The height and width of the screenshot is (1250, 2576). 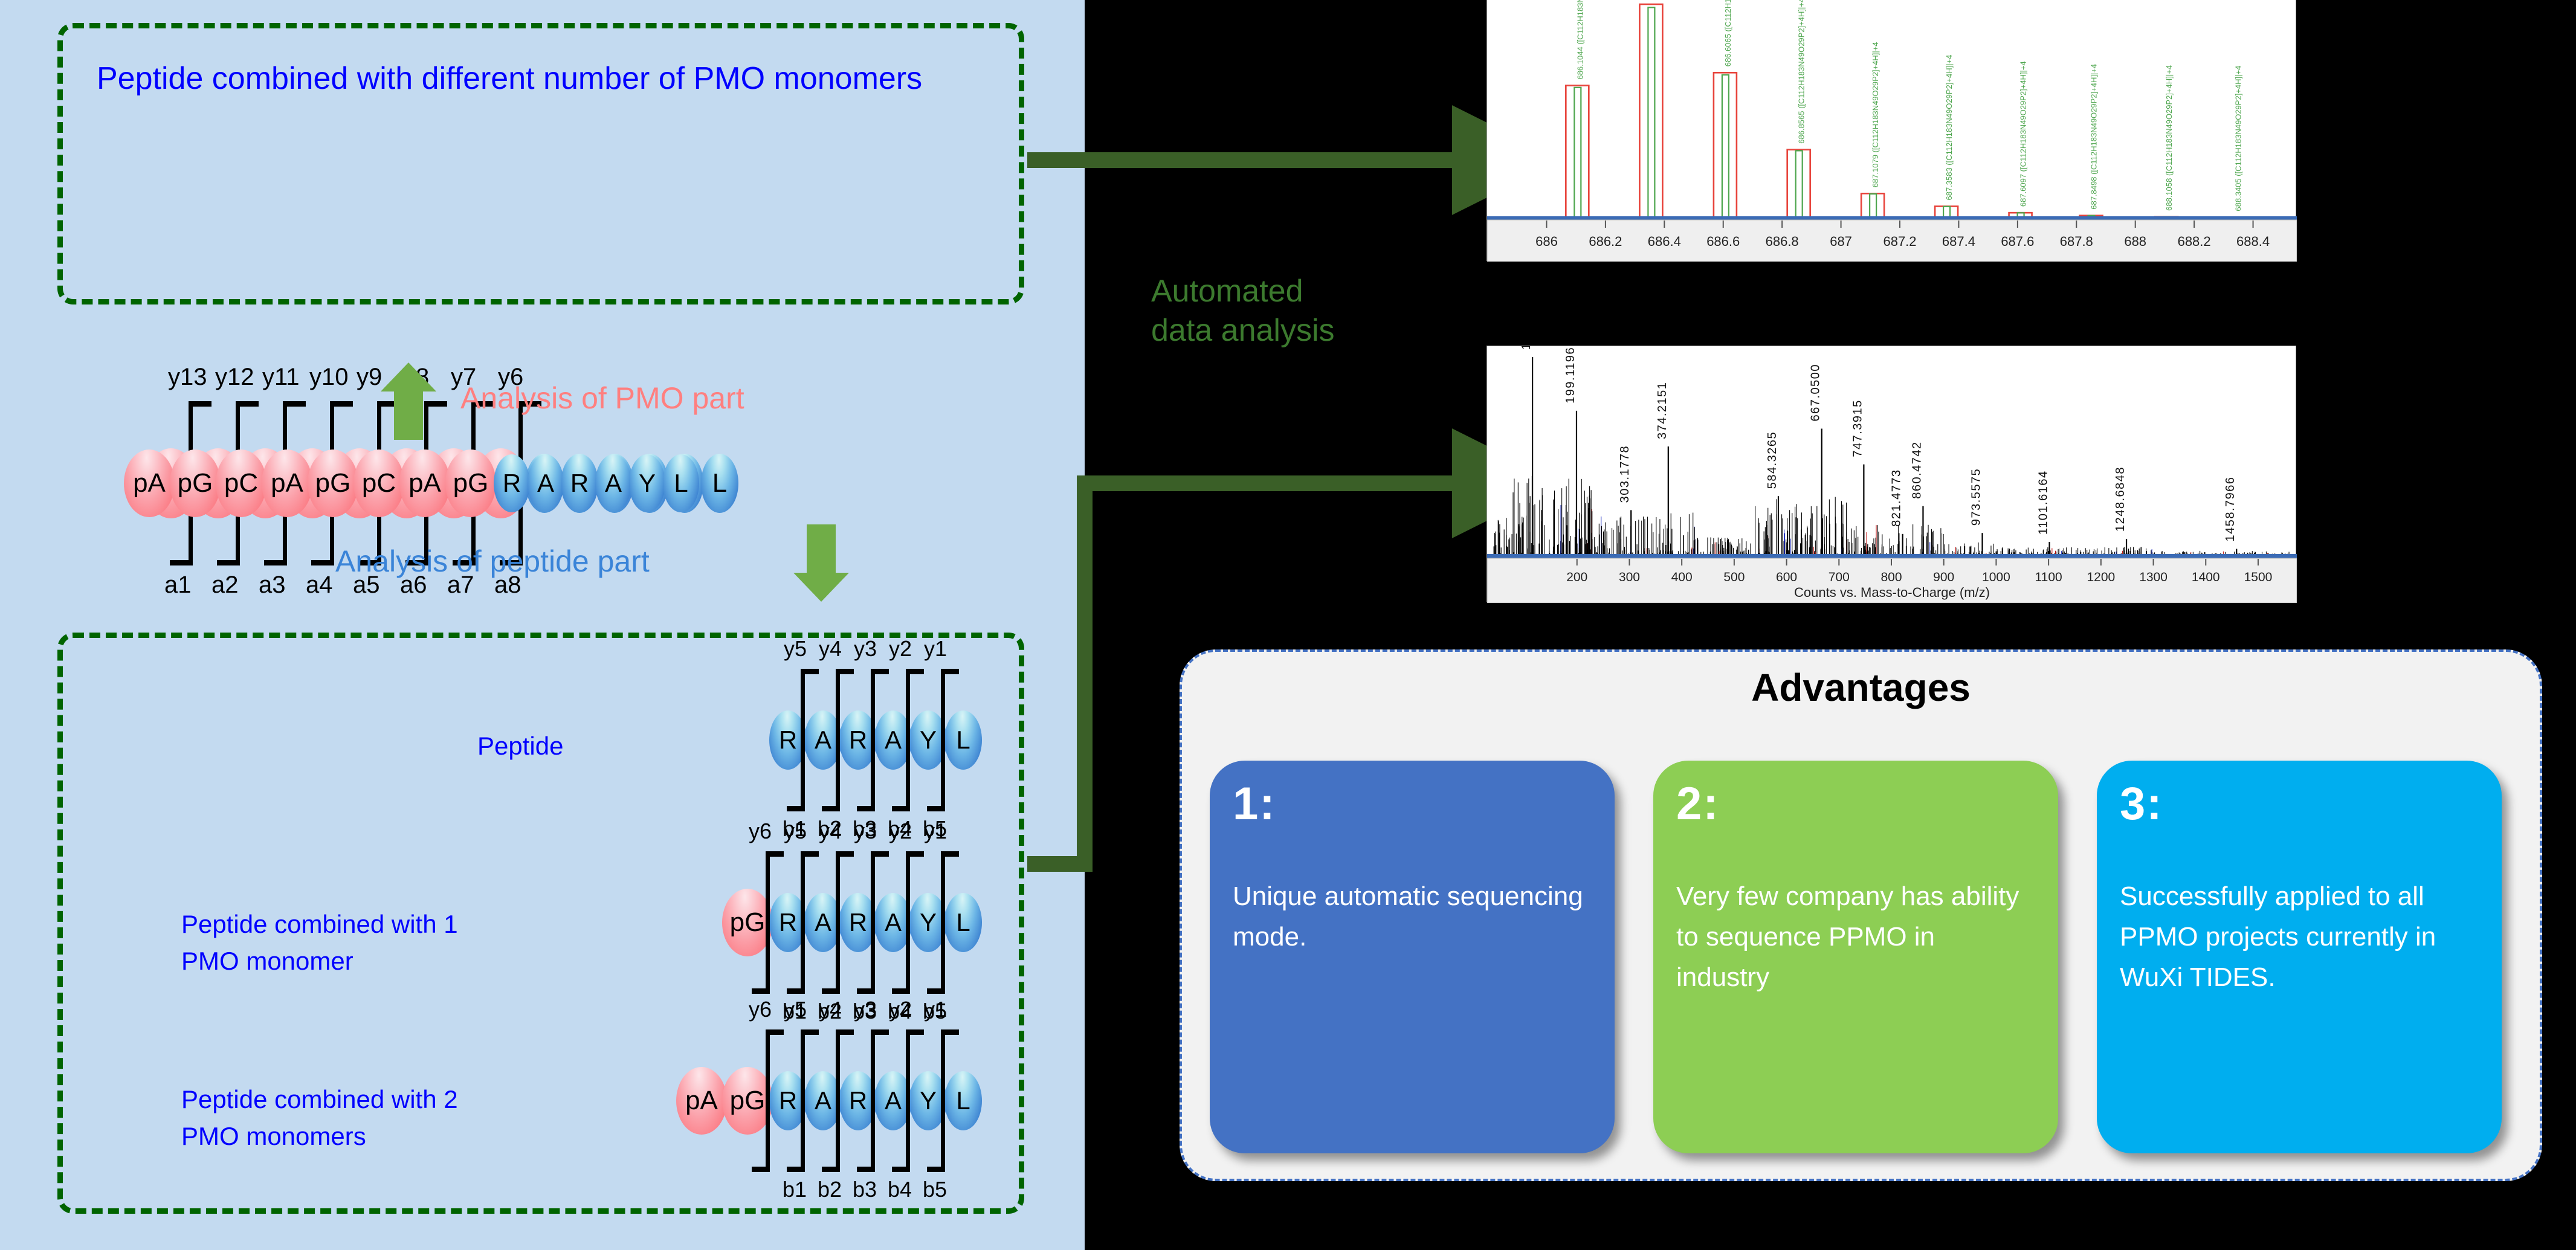 What do you see at coordinates (2194, 241) in the screenshot?
I see `x-axis-tick-label: 688.2` at bounding box center [2194, 241].